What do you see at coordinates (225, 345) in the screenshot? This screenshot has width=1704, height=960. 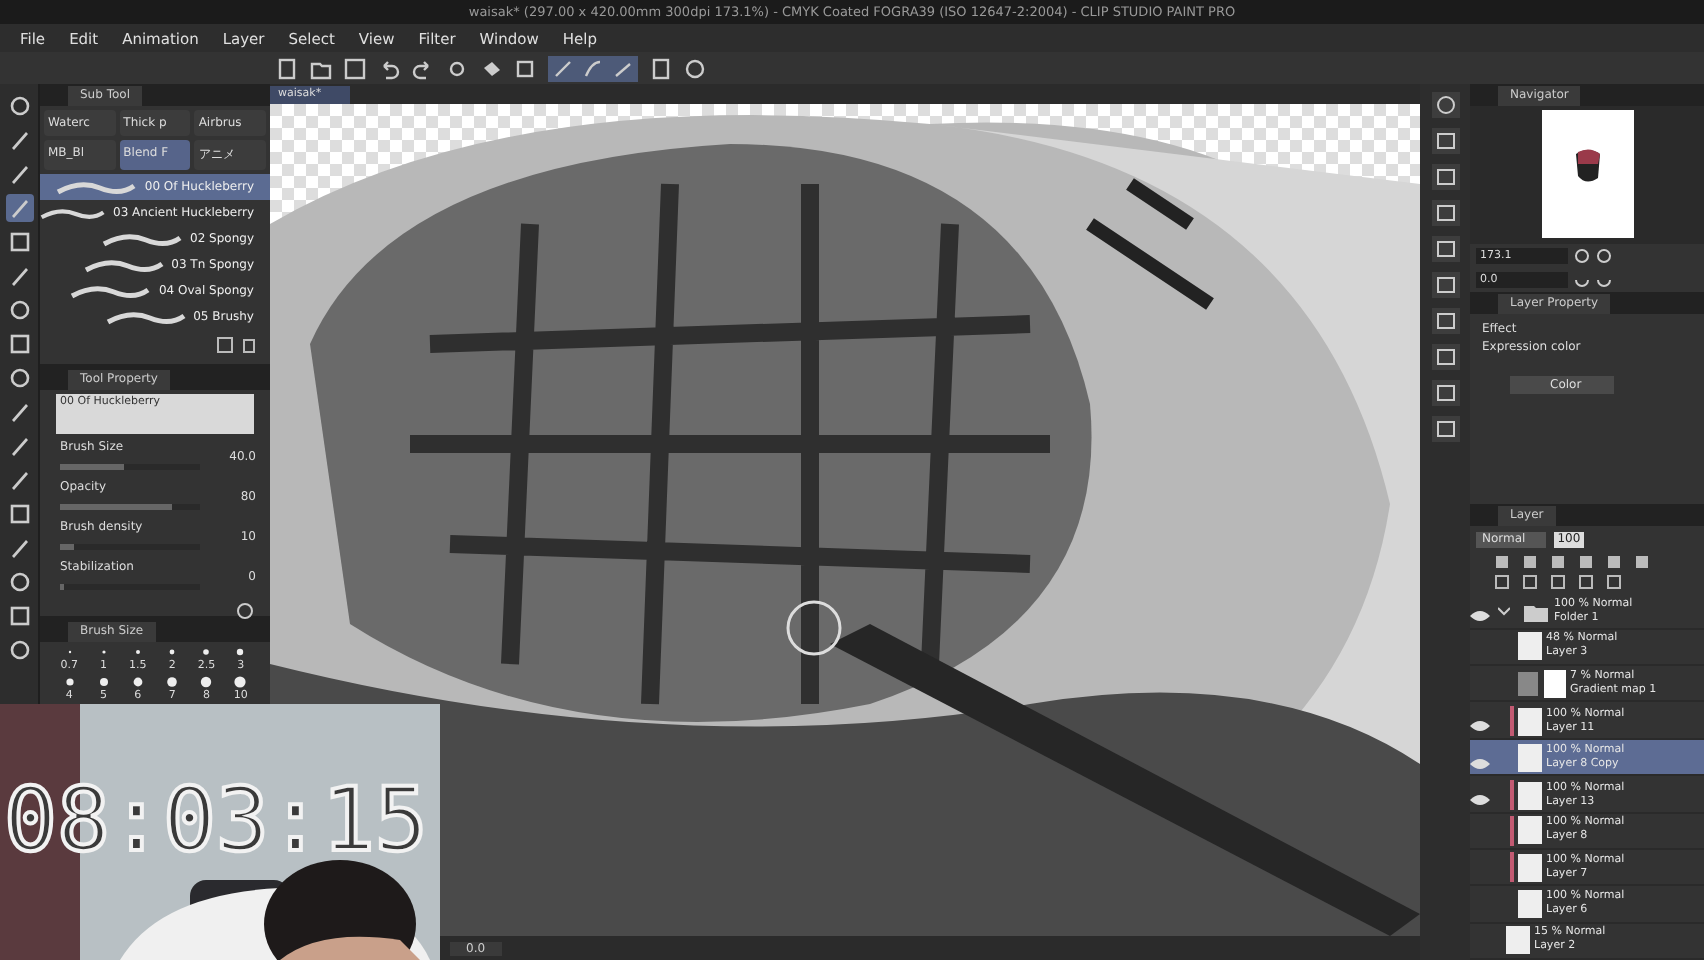 I see `copy-icon` at bounding box center [225, 345].